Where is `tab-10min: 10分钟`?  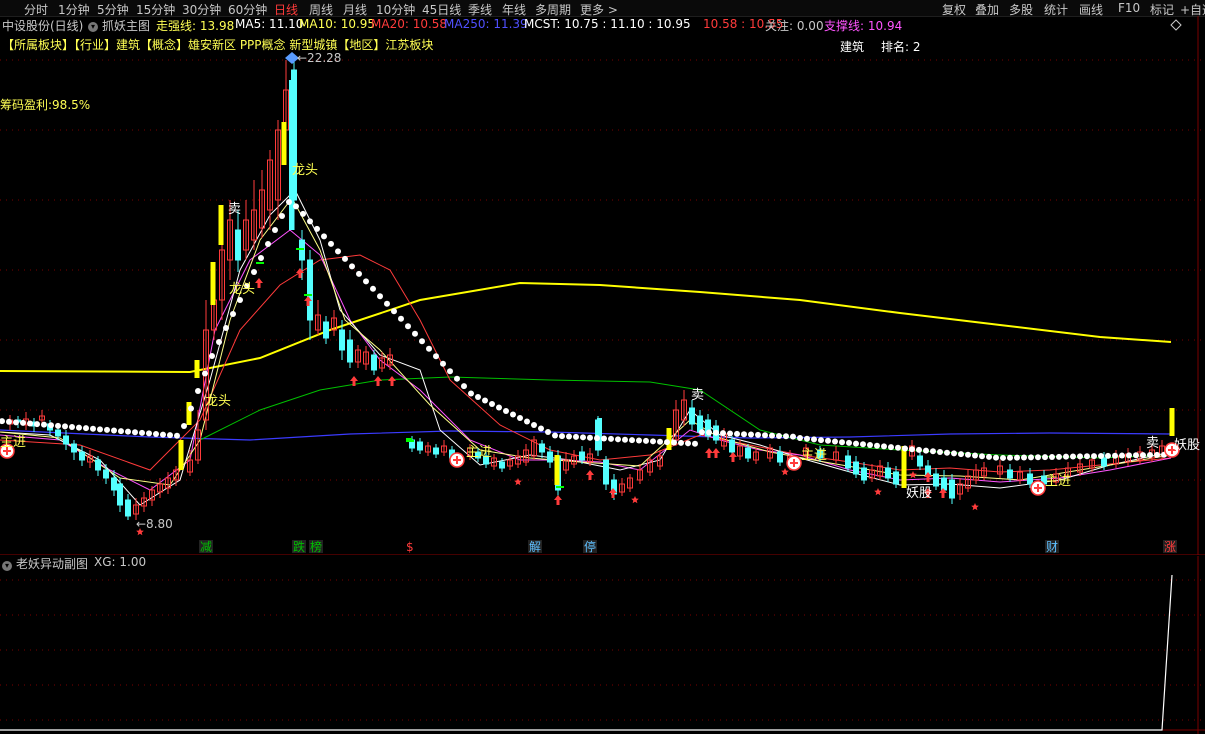
tab-10min: 10分钟 is located at coordinates (395, 9).